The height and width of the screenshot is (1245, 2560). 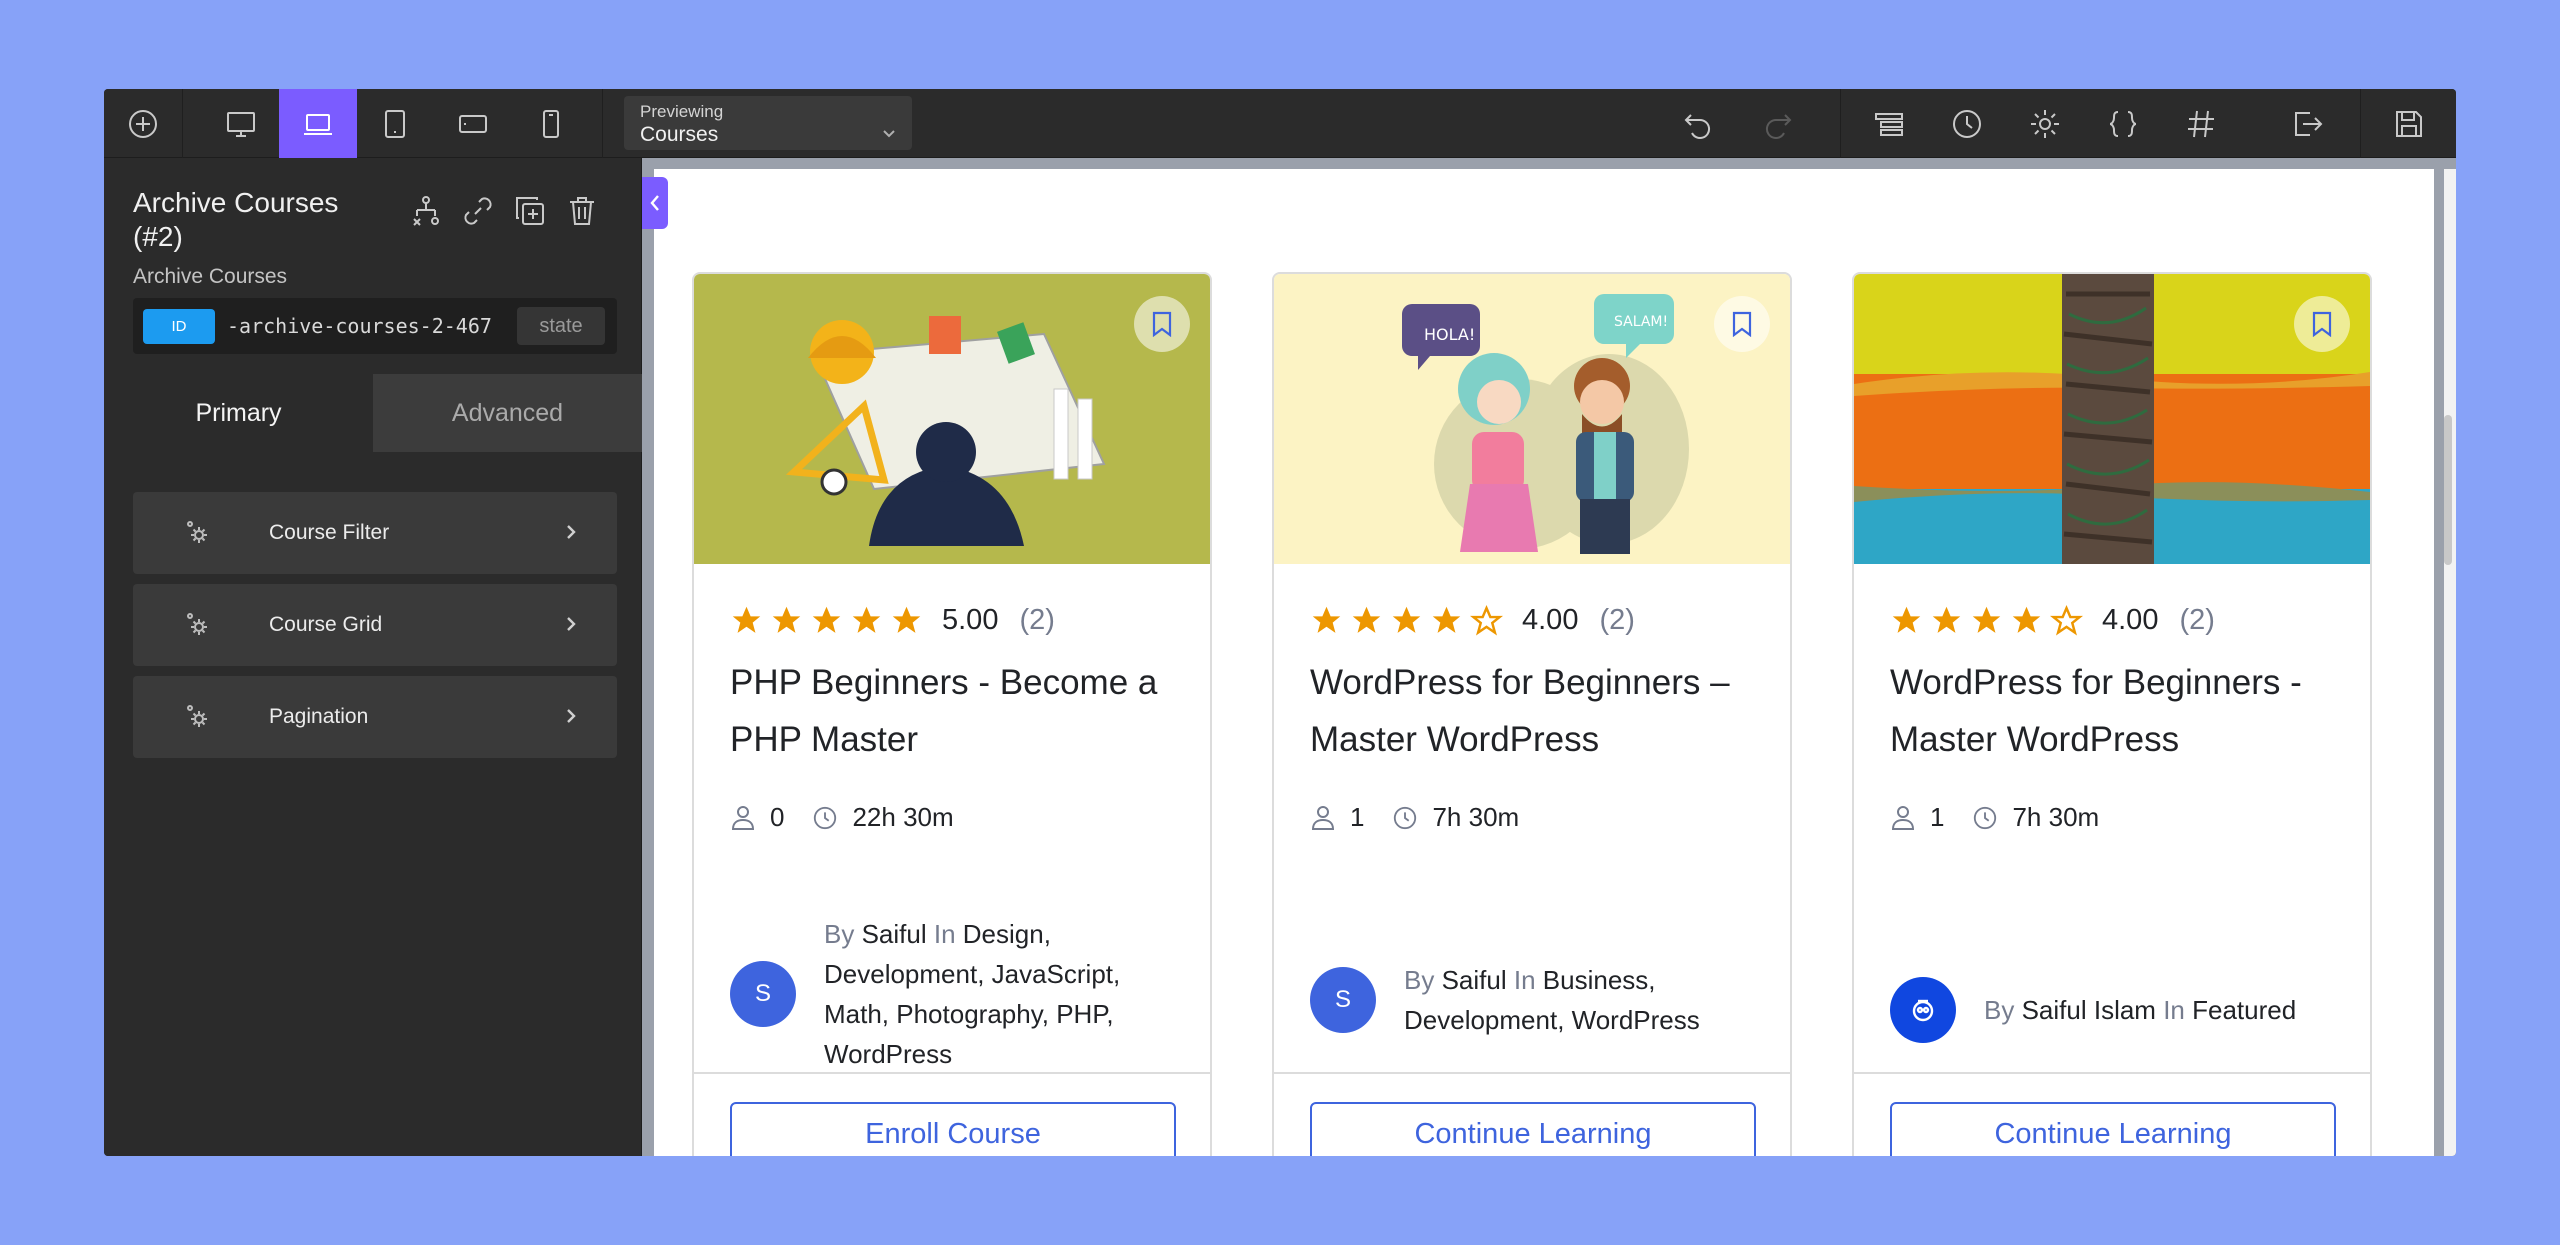 I want to click on element-actions, so click(x=504, y=211).